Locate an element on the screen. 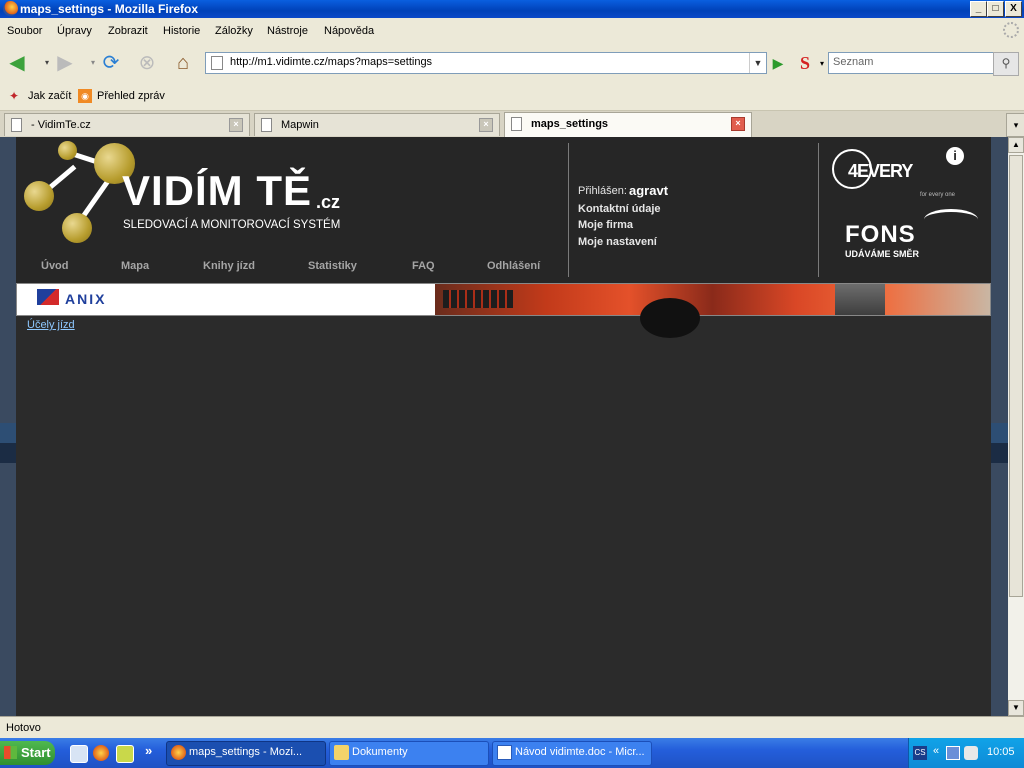 This screenshot has height=768, width=1024. site-logo-title: VIDÍM TĚ is located at coordinates (217, 190).